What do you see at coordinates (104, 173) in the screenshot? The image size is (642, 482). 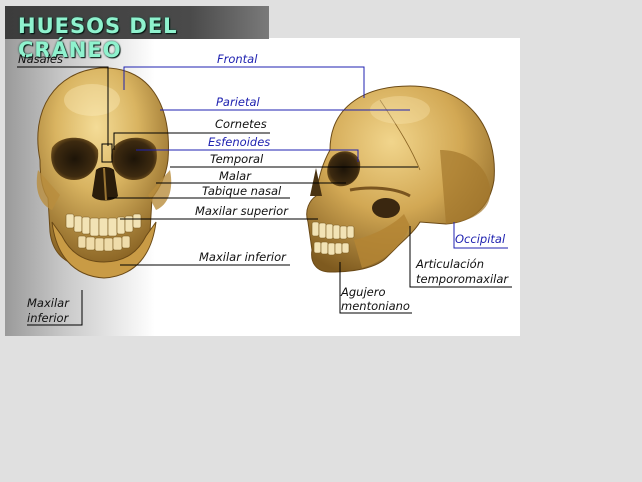 I see `front-skull` at bounding box center [104, 173].